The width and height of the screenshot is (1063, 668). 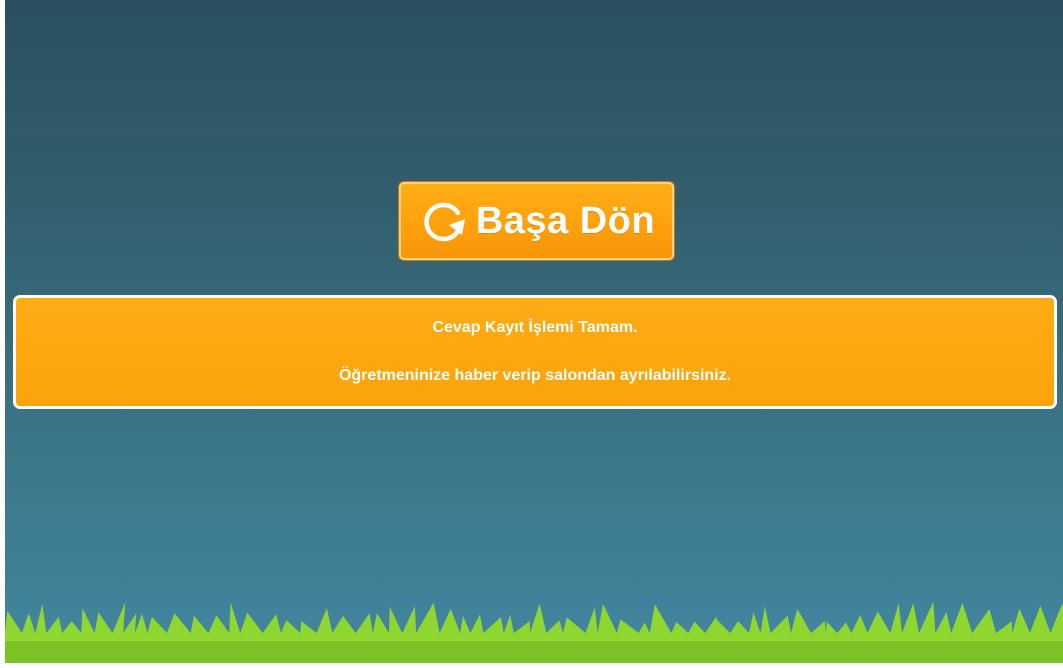 What do you see at coordinates (534, 632) in the screenshot?
I see `grass-decoration` at bounding box center [534, 632].